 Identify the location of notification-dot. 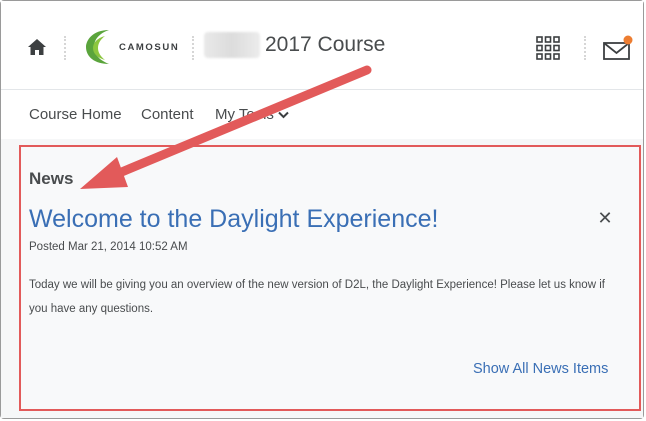
(628, 40).